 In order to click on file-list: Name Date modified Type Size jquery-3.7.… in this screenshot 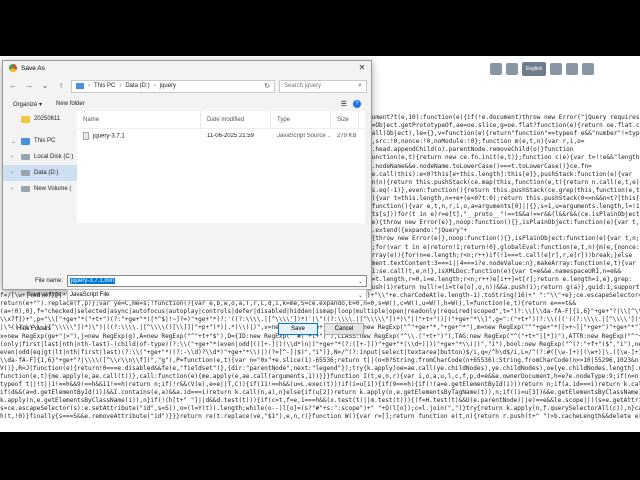, I will do `click(224, 166)`.